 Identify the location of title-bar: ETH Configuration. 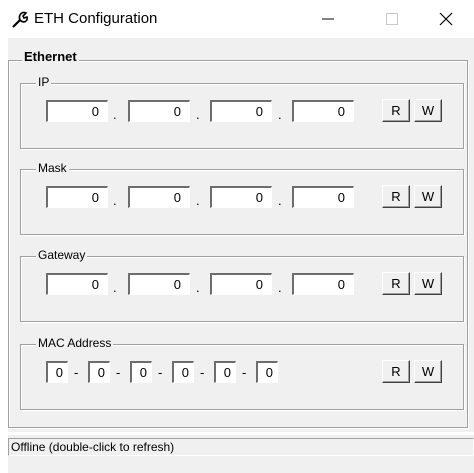
(237, 19).